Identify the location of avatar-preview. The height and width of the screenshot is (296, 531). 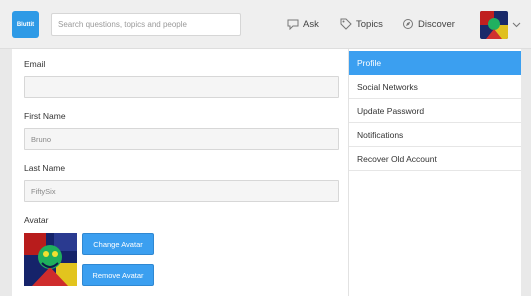
(50, 259).